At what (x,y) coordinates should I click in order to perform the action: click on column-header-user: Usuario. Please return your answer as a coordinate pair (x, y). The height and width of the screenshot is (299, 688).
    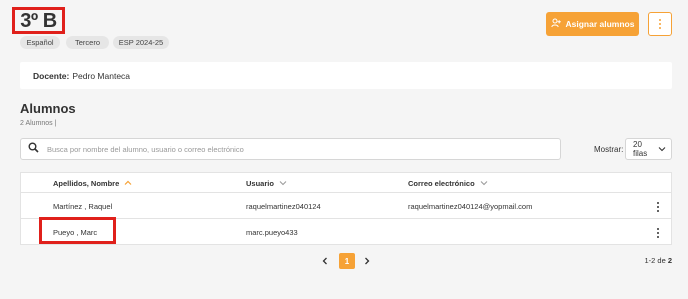
    Looking at the image, I should click on (266, 183).